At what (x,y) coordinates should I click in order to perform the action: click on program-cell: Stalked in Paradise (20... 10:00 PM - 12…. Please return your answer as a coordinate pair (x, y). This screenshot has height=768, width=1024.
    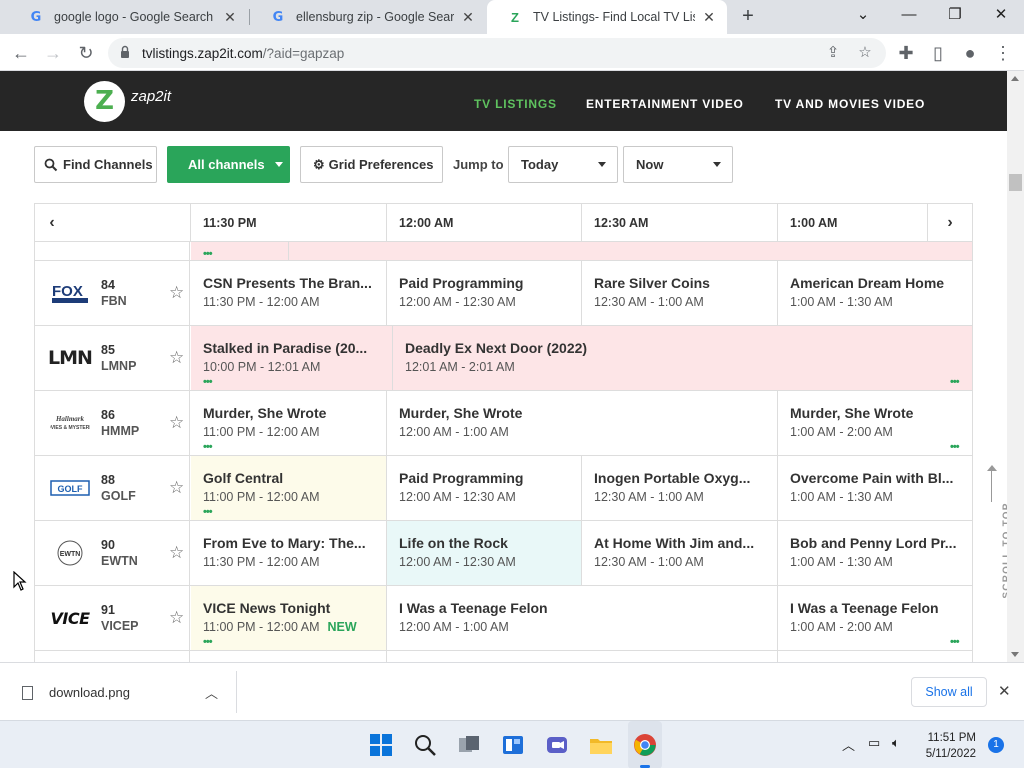
    Looking at the image, I should click on (292, 358).